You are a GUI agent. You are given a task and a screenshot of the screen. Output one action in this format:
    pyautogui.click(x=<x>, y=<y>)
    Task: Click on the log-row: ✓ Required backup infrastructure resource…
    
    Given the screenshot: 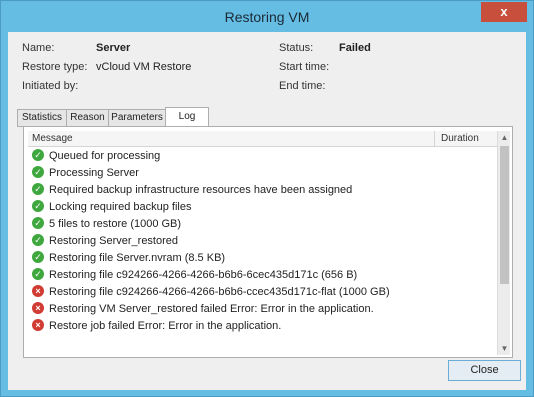 What is the action you would take?
    pyautogui.click(x=262, y=190)
    